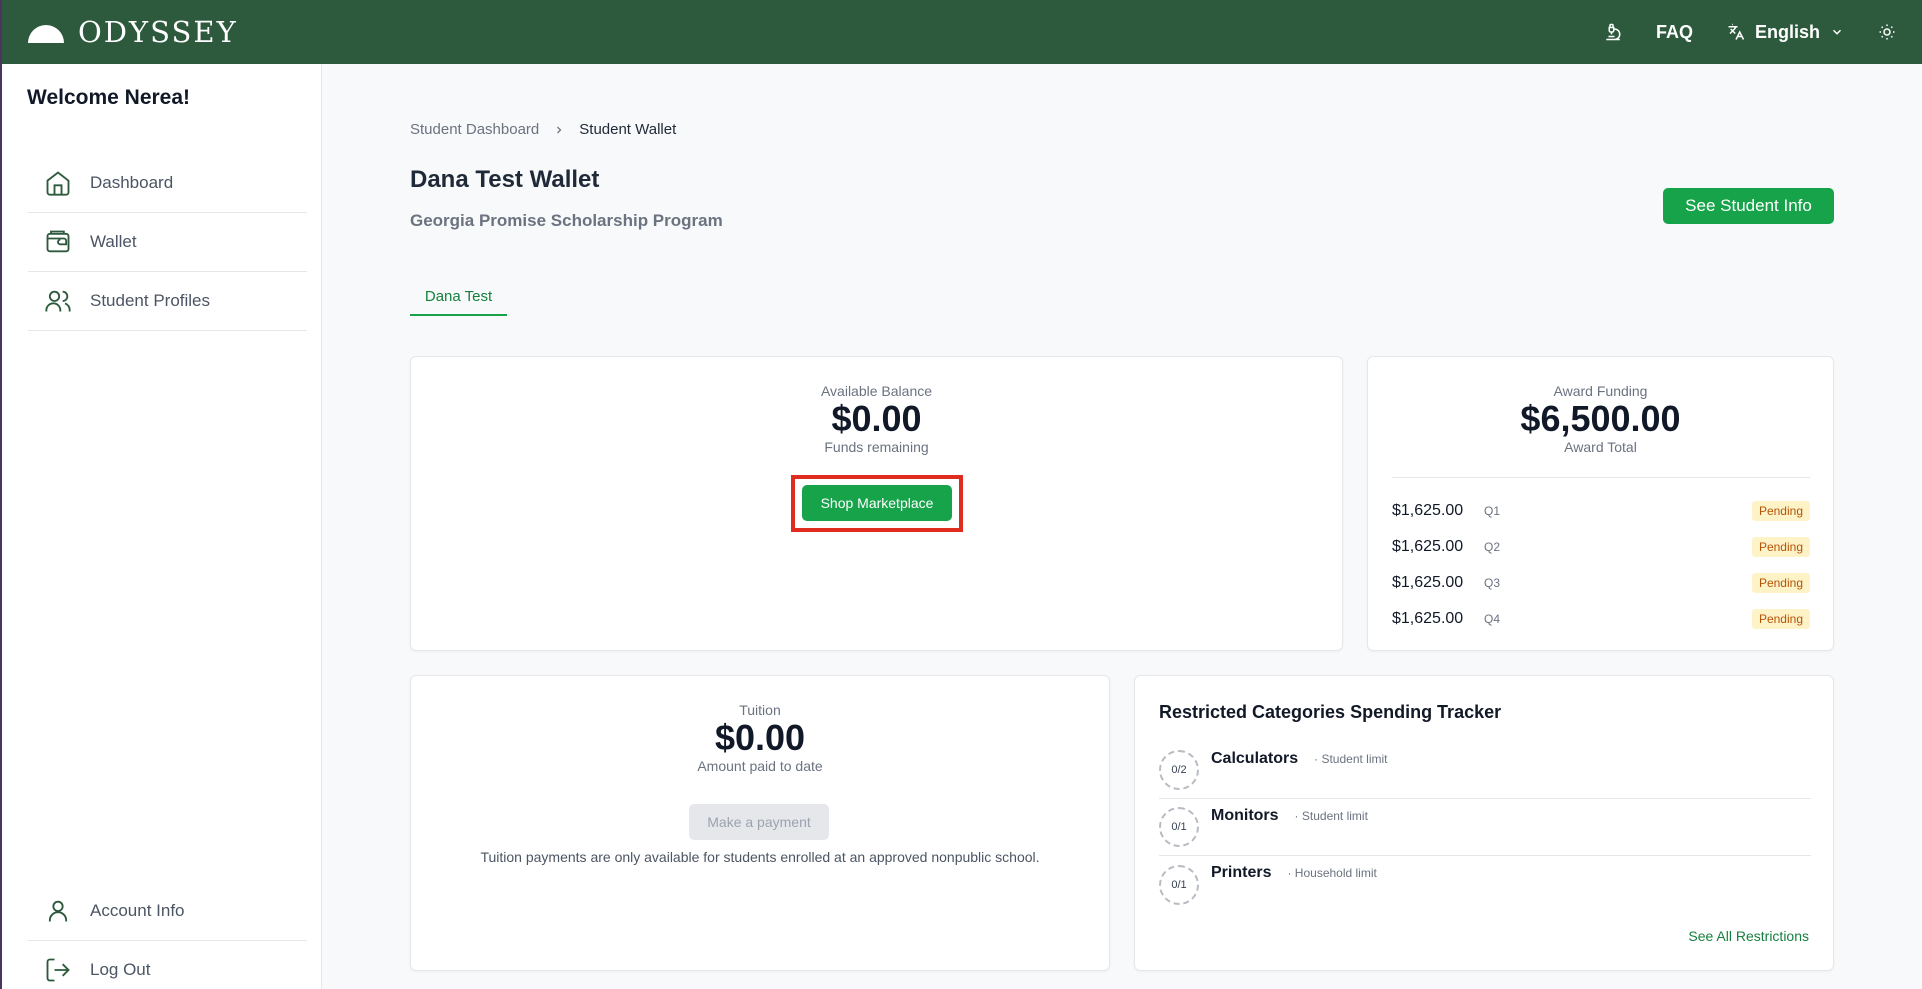 This screenshot has width=1922, height=989. Describe the element at coordinates (1601, 477) in the screenshot. I see `divider` at that location.